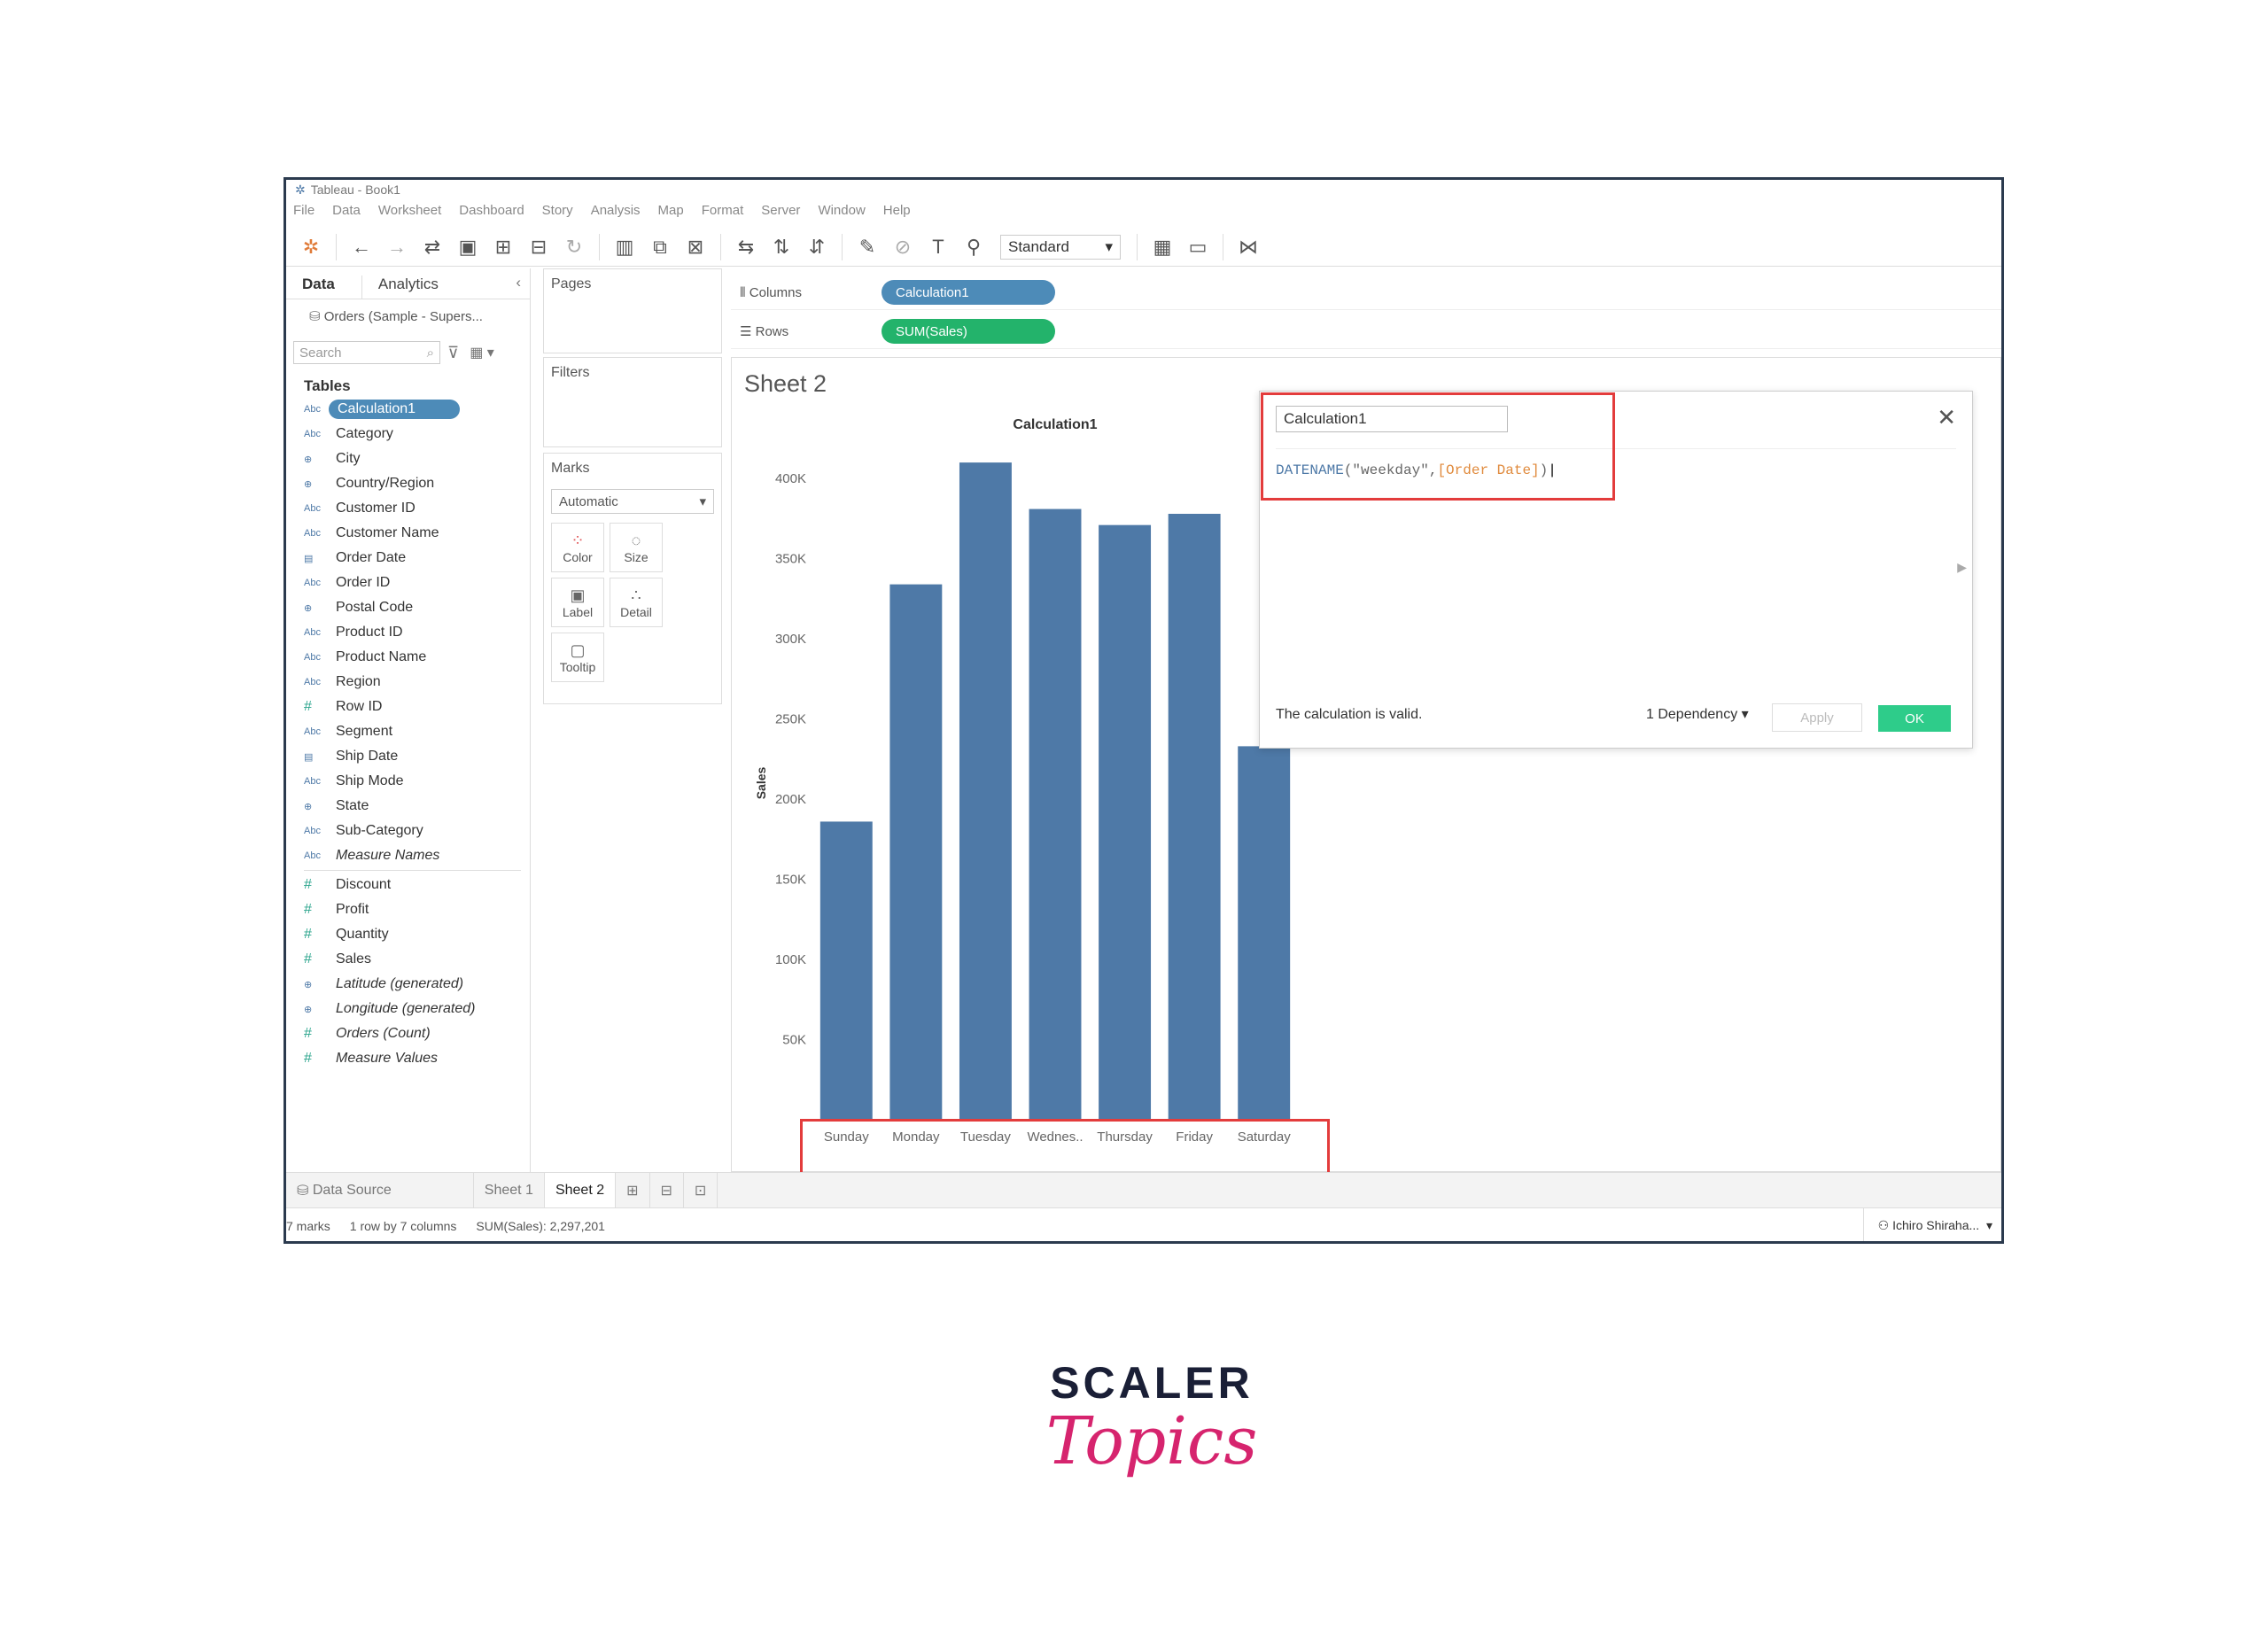 This screenshot has width=2268, height=1638. I want to click on rows-pill: SUM(Sales), so click(968, 331).